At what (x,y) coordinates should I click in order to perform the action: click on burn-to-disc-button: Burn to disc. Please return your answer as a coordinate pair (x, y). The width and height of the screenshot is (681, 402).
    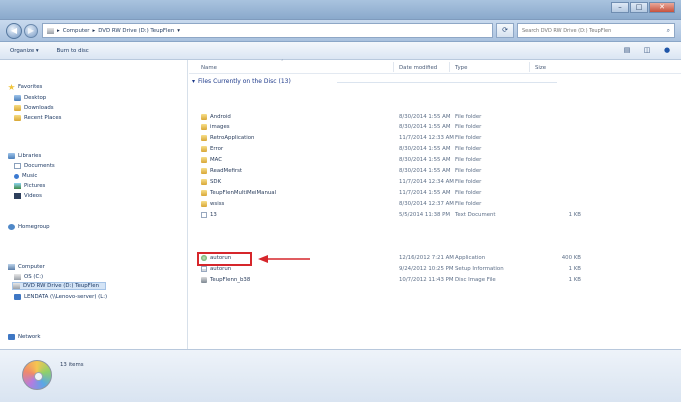
    Looking at the image, I should click on (73, 51).